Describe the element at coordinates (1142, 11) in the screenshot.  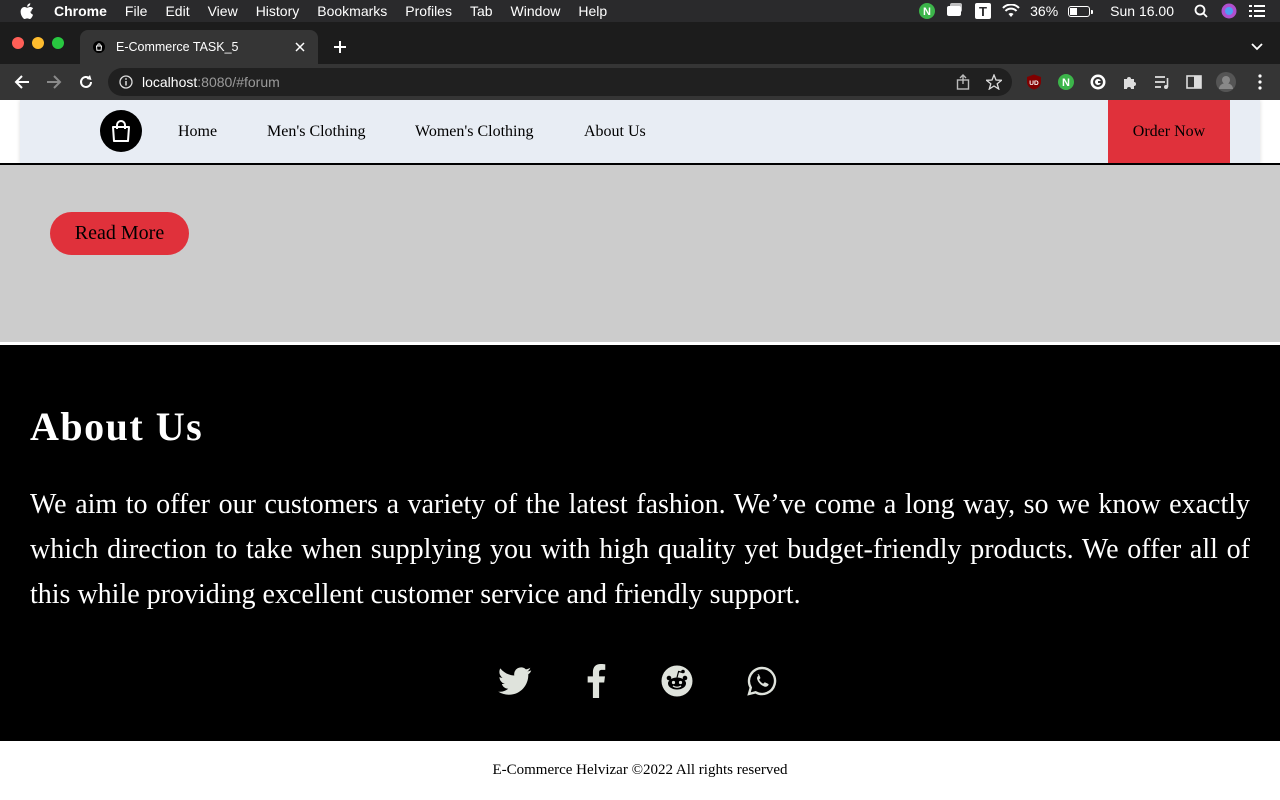
I see `clock: Sun 16.00` at that location.